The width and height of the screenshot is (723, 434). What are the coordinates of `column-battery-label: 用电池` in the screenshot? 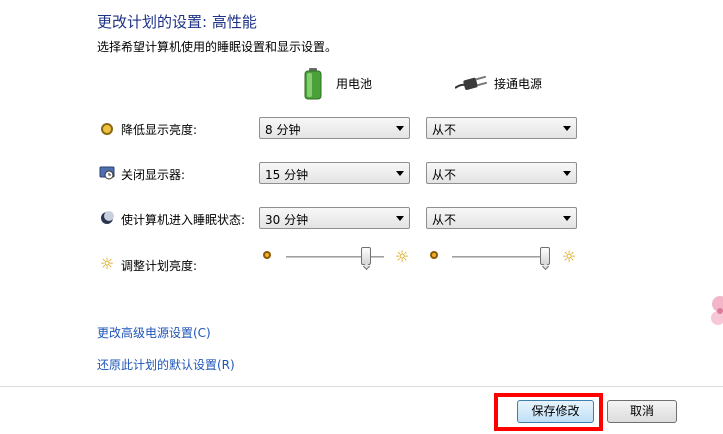 It's located at (354, 84).